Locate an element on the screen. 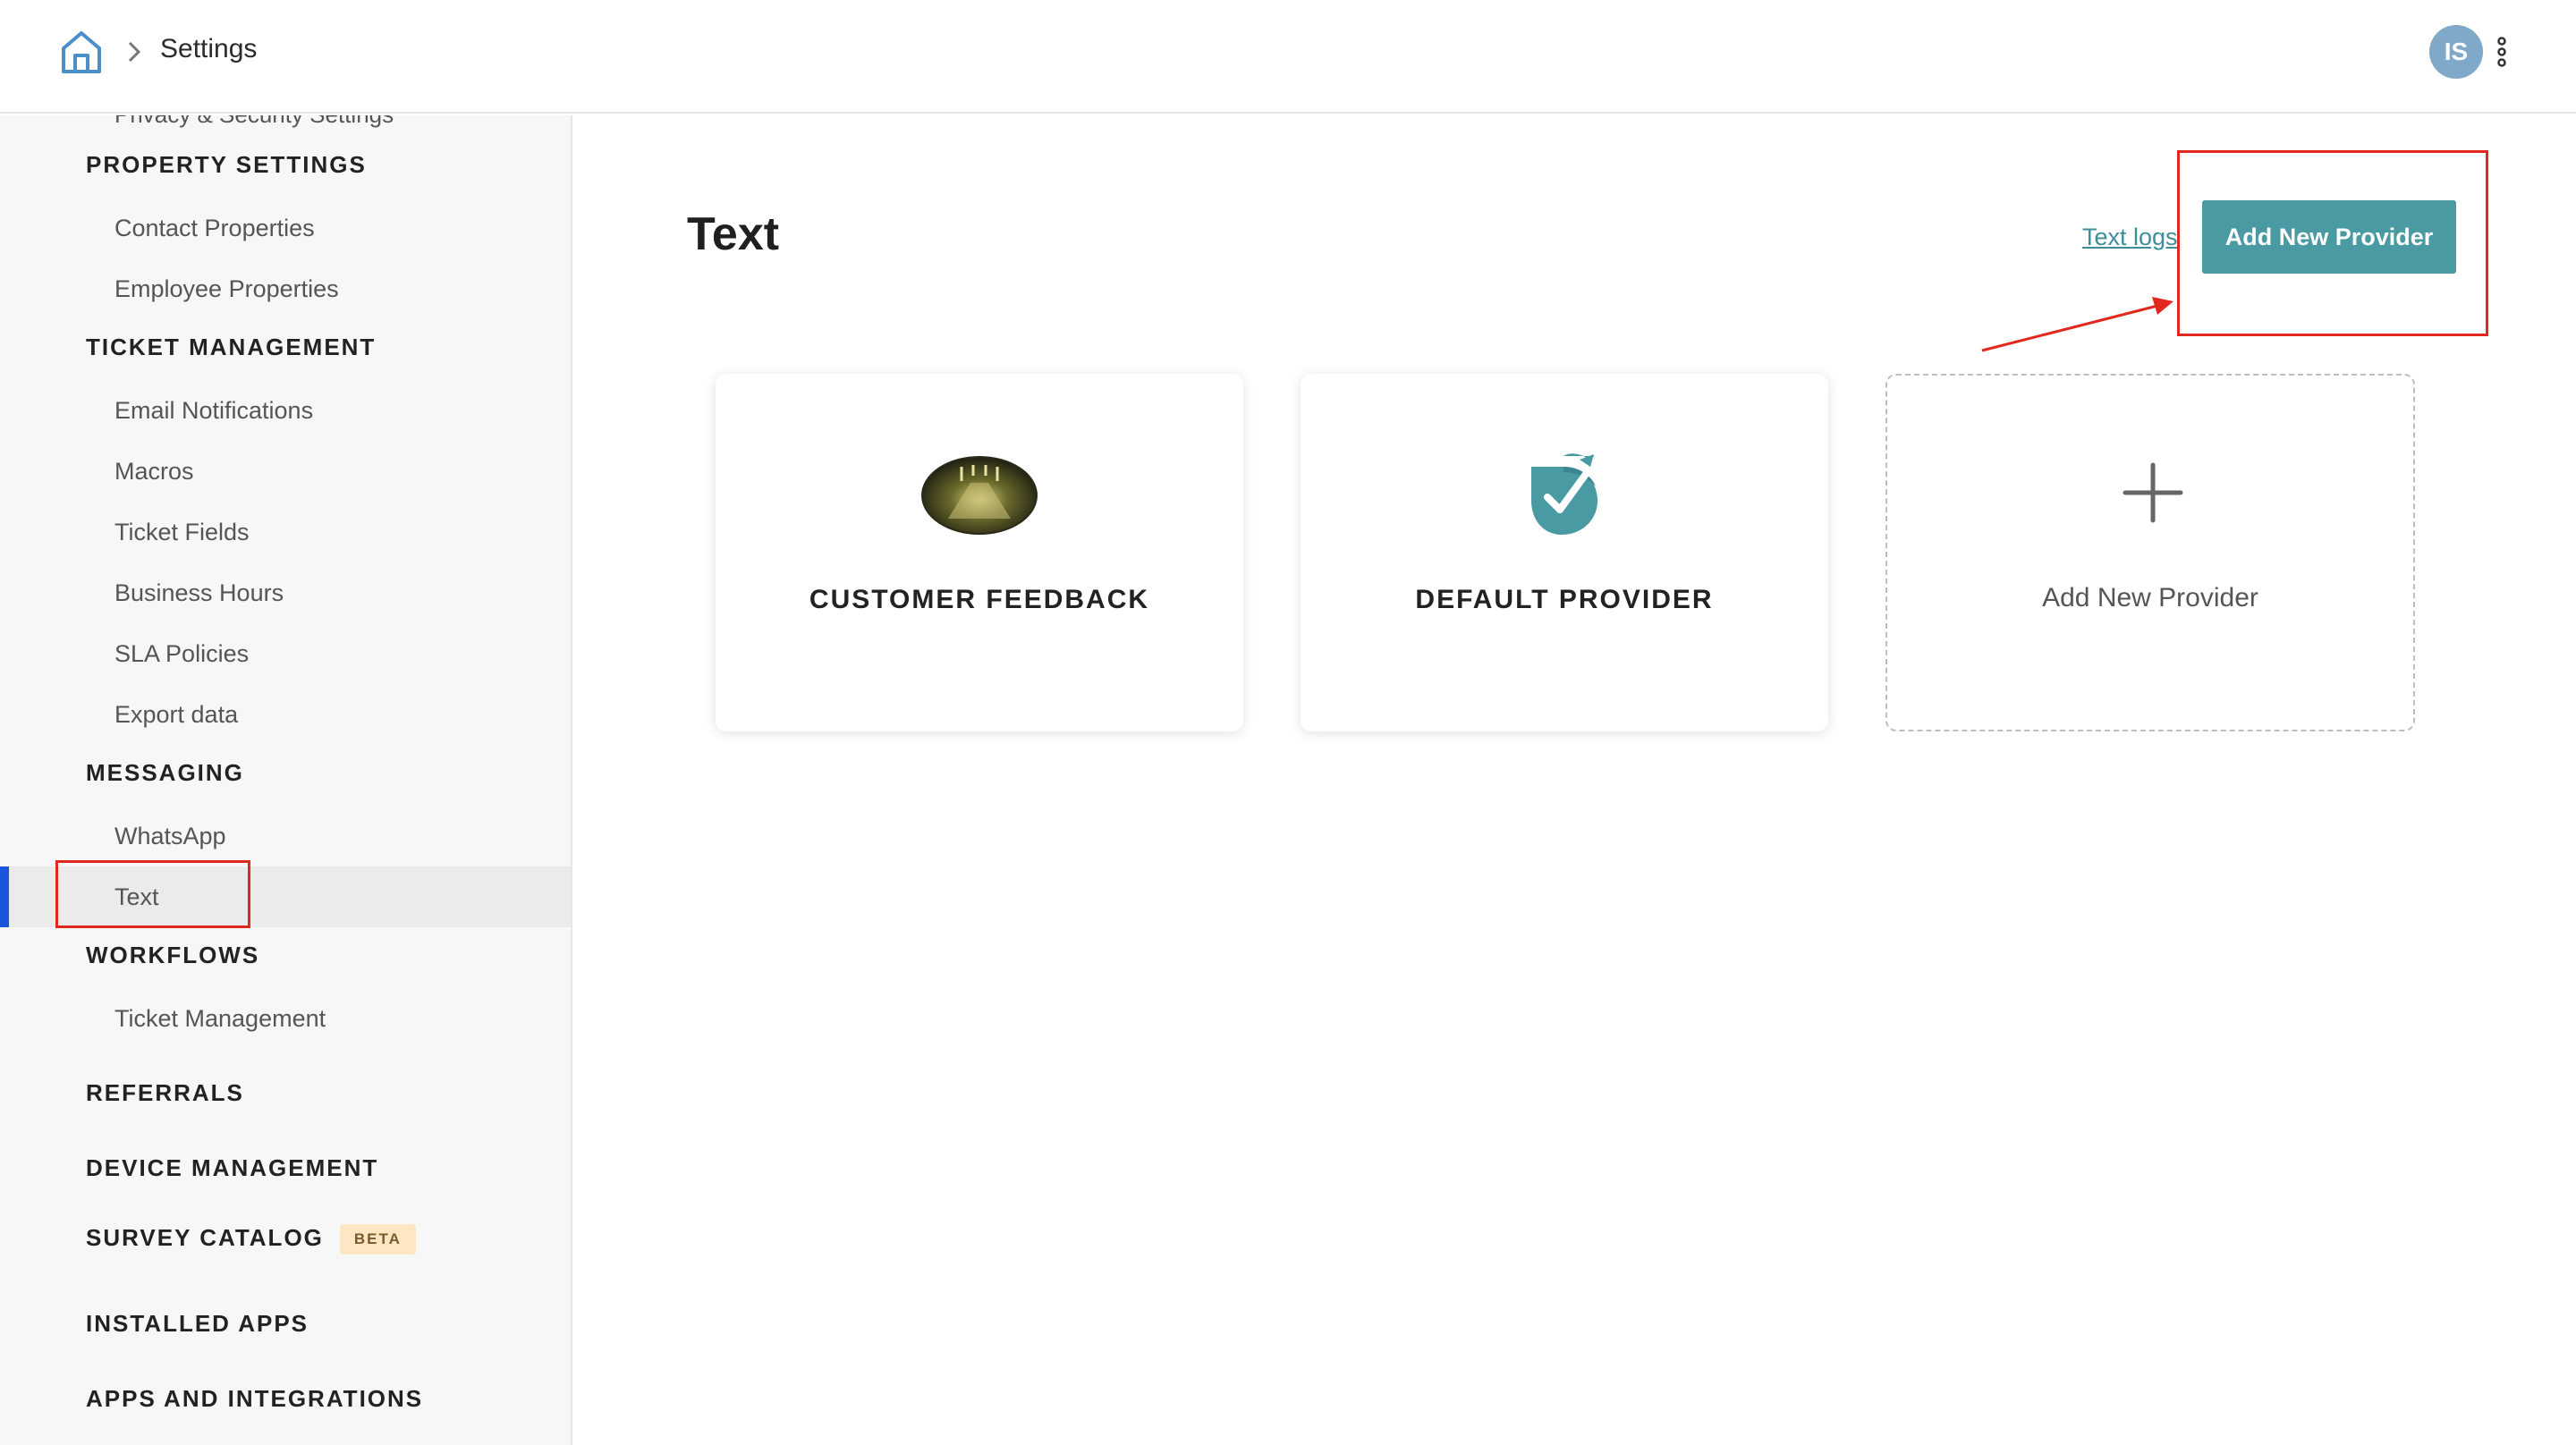 Image resolution: width=2576 pixels, height=1445 pixels. home-icon is located at coordinates (81, 52).